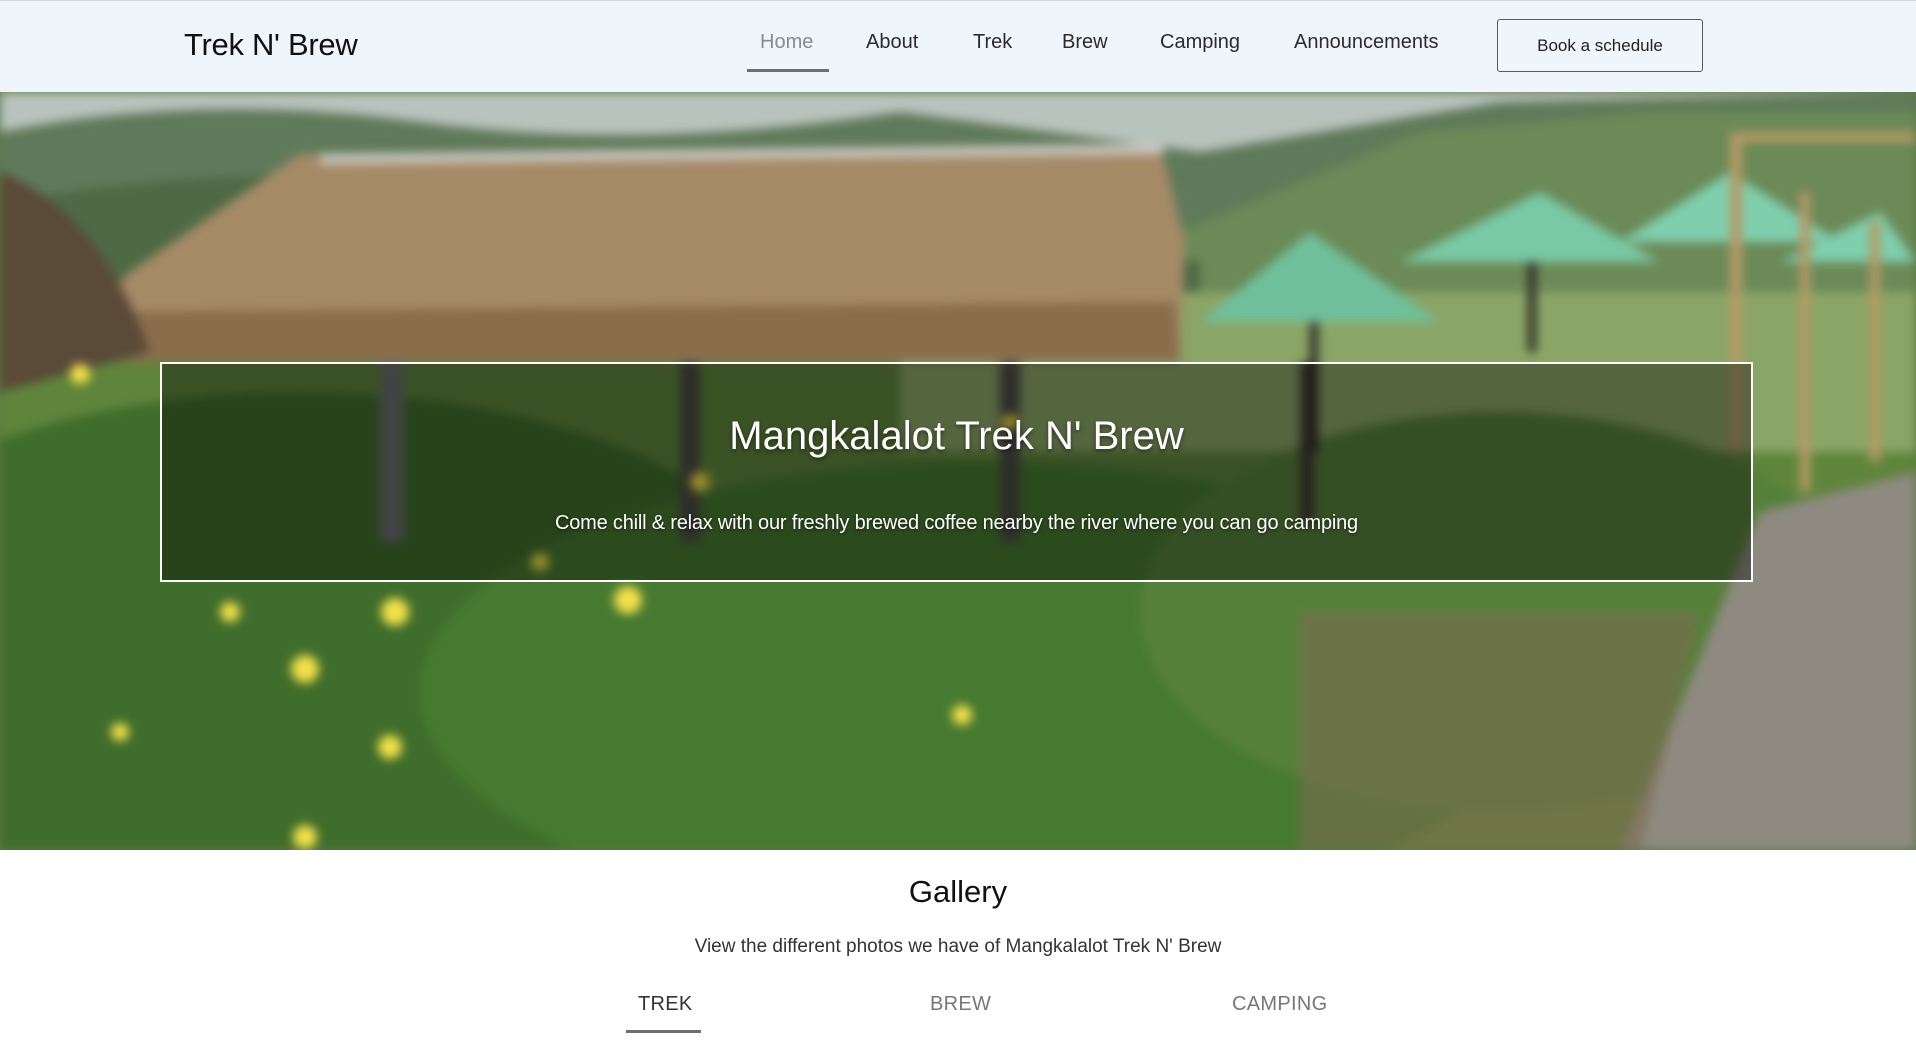 The width and height of the screenshot is (1916, 1046). I want to click on nav-item-camping: Camping, so click(1200, 42).